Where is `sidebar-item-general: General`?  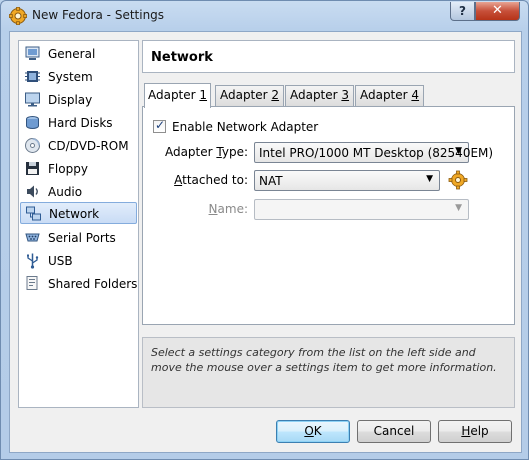 sidebar-item-general: General is located at coordinates (78, 54).